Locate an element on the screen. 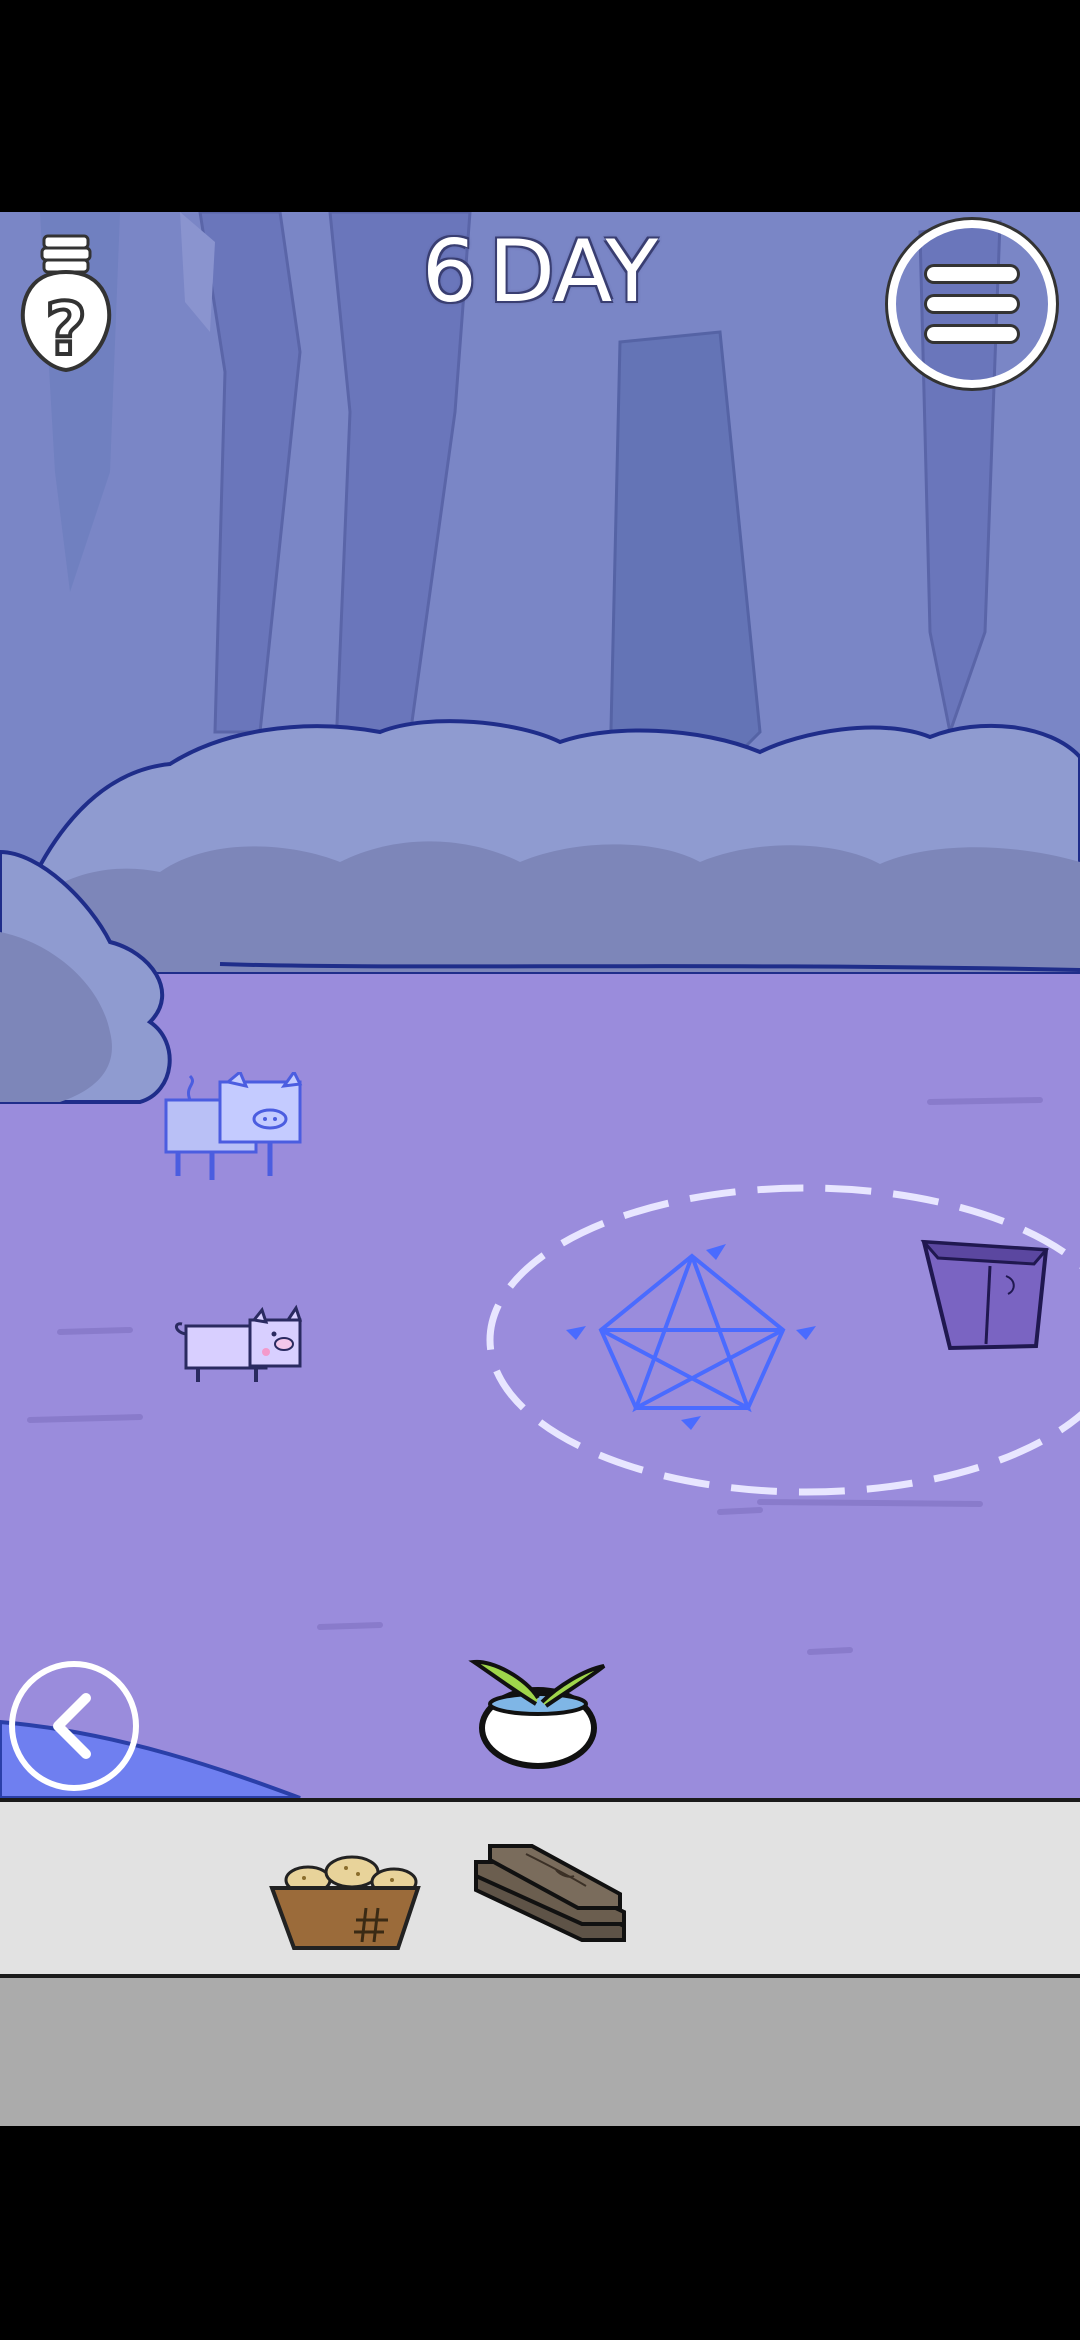  inventory-item-wooden-planks is located at coordinates (546, 1894).